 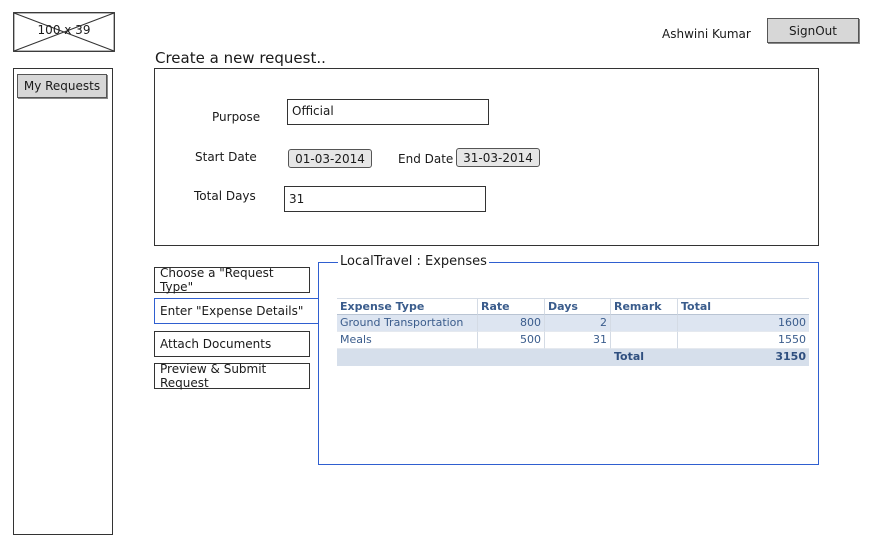 What do you see at coordinates (240, 58) in the screenshot?
I see `page-title: Create a new request..` at bounding box center [240, 58].